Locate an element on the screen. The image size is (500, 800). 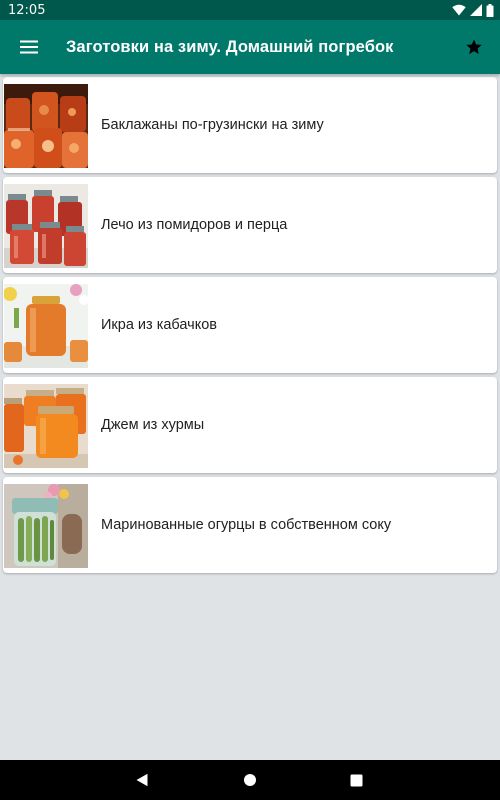
recipe-card: Джем из хурмы is located at coordinates (250, 425).